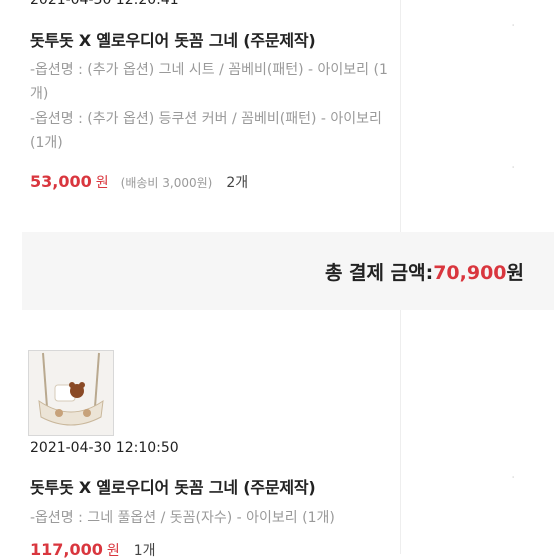 This screenshot has width=554, height=560. I want to click on order-price: 117,000, so click(66, 549).